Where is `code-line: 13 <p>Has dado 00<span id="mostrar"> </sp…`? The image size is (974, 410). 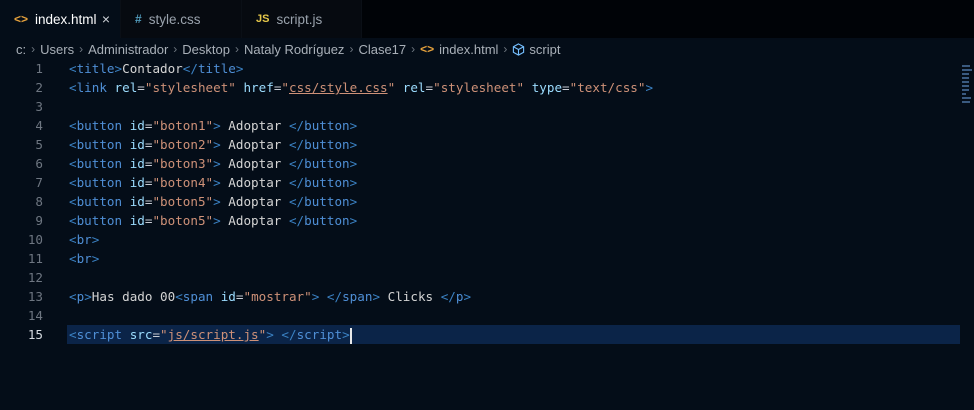 code-line: 13 <p>Has dado 00<span id="mostrar"> </sp… is located at coordinates (487, 296).